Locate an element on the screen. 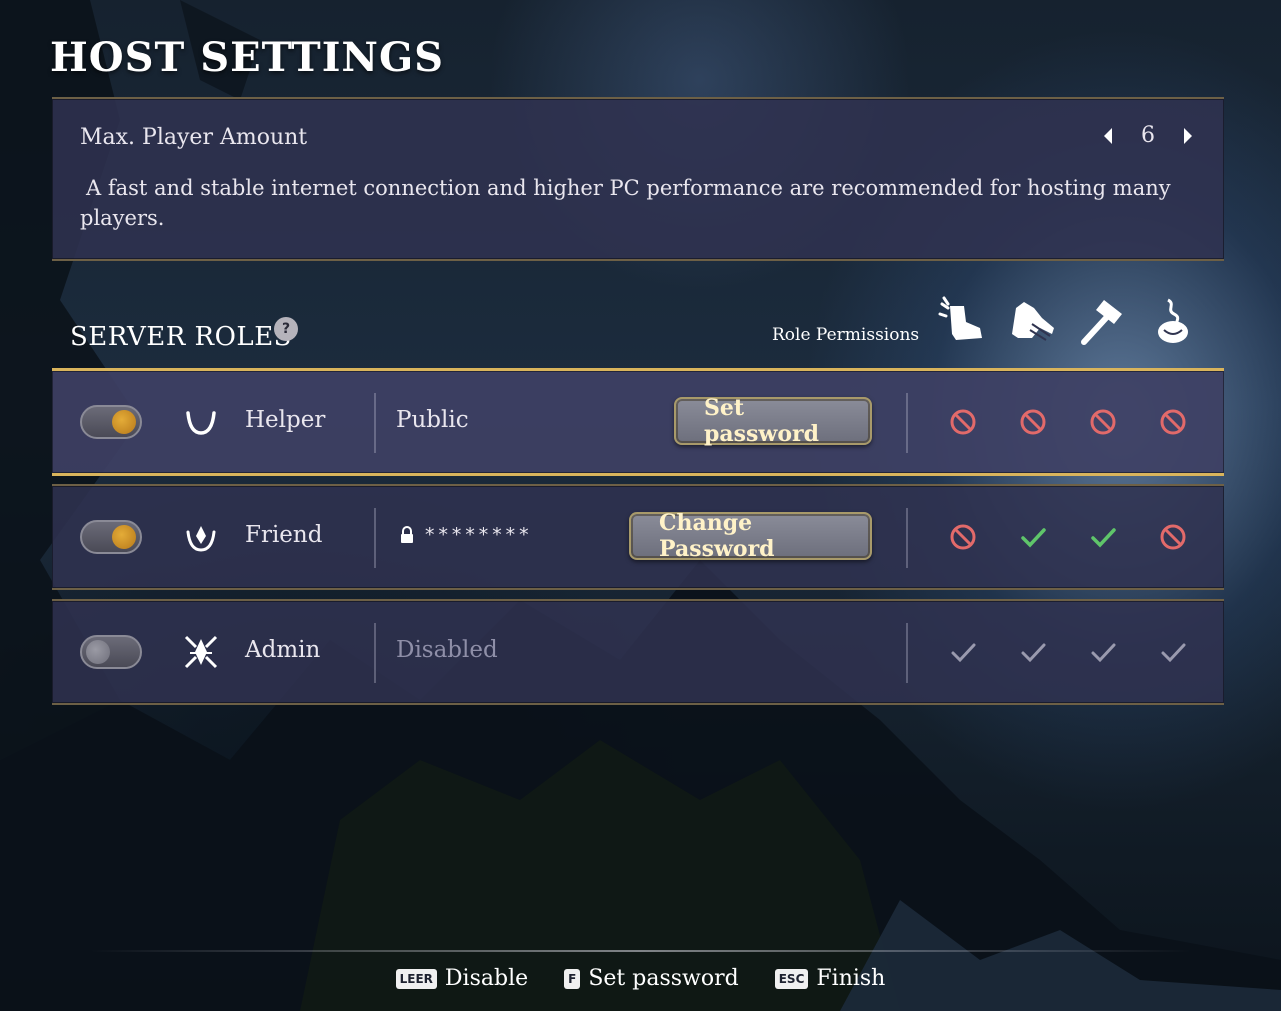  server-roles-title: SERVER ROLES is located at coordinates (181, 337).